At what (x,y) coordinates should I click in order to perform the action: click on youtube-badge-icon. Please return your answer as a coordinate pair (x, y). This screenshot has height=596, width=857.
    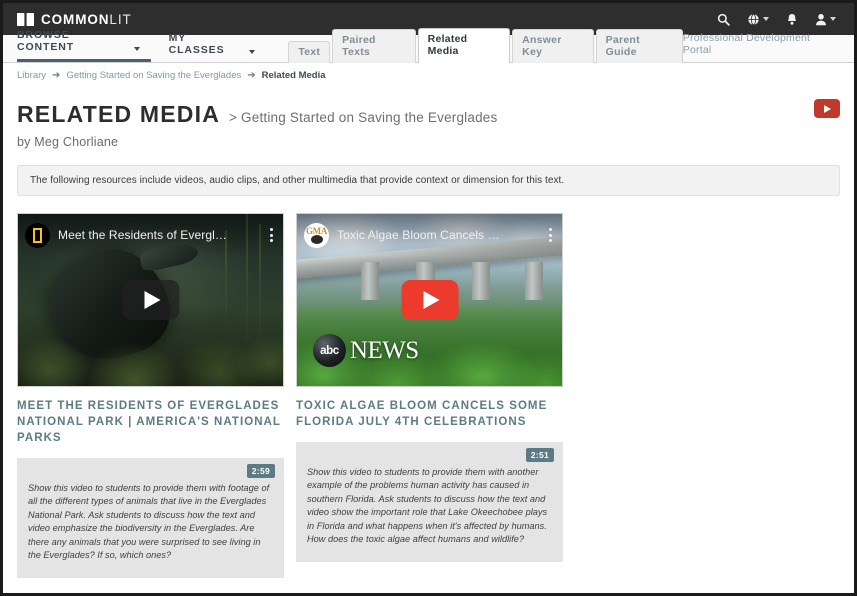
    Looking at the image, I should click on (827, 108).